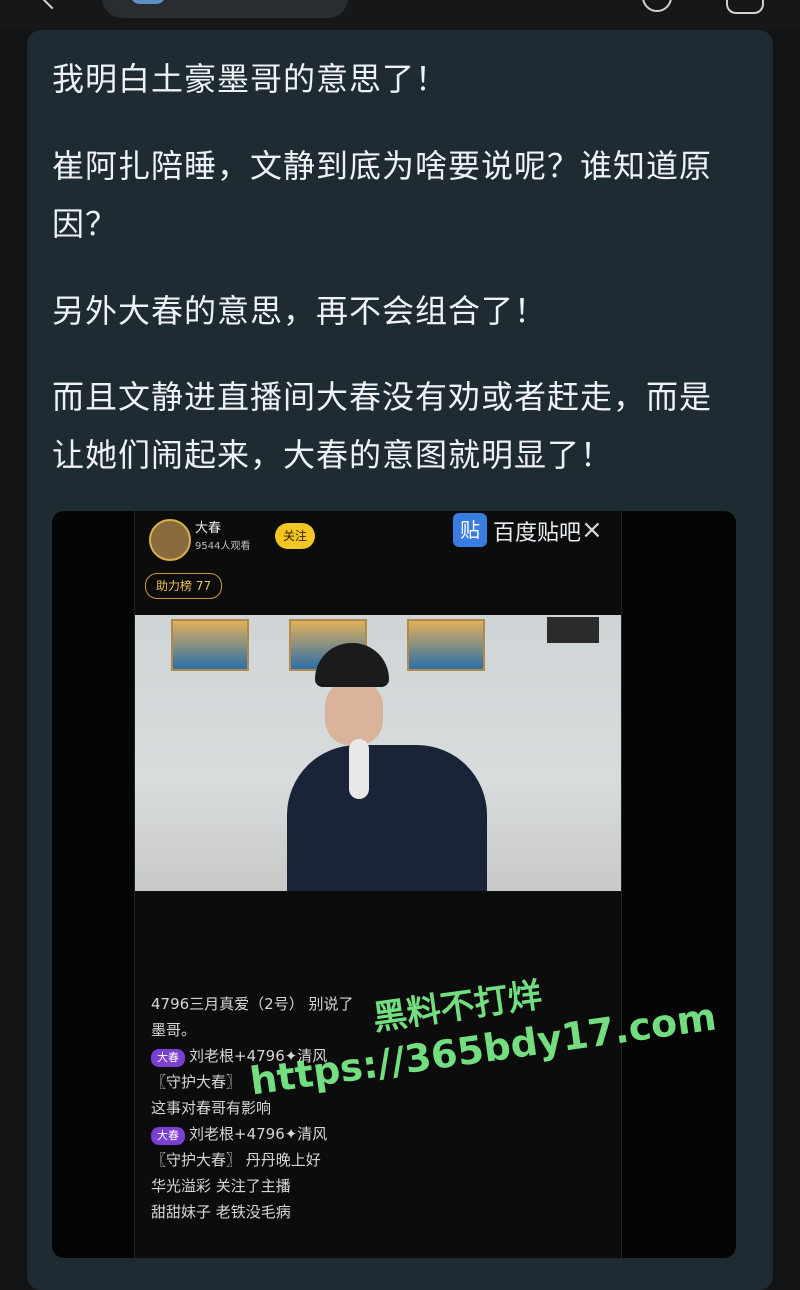 This screenshot has height=1290, width=800. I want to click on post-paragraph-2: 崔阿扎陪睡，文静到底为啥要说呢？谁知道原因？, so click(382, 195).